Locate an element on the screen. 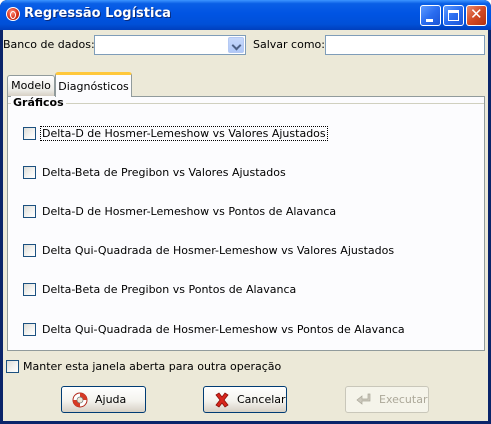 Image resolution: width=491 pixels, height=424 pixels. execute-button: Executar is located at coordinates (387, 399).